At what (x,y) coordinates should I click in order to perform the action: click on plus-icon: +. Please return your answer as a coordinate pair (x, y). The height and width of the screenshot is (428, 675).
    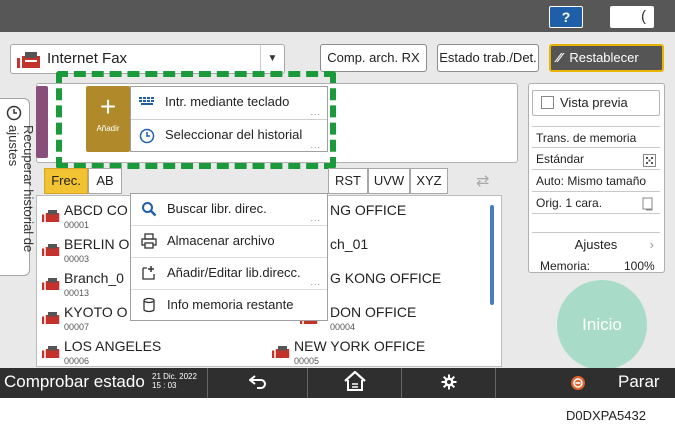
    Looking at the image, I should click on (108, 106).